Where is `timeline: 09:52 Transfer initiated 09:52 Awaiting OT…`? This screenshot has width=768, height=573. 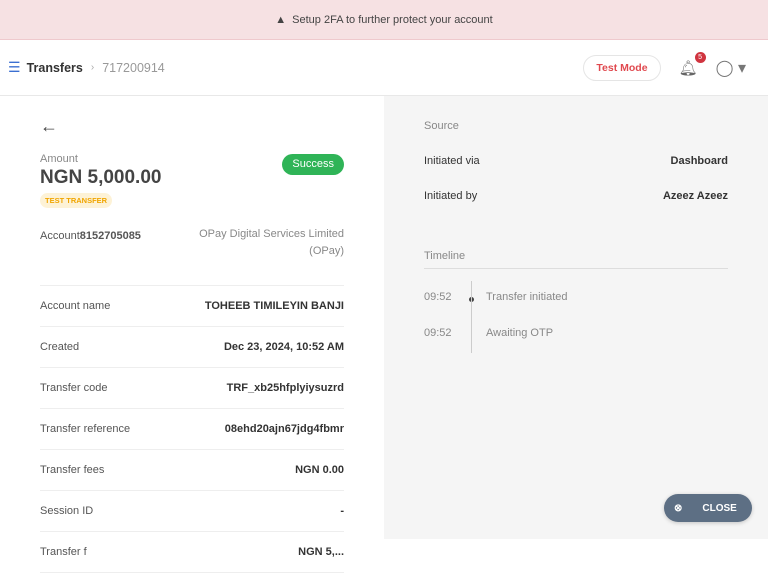
timeline: 09:52 Transfer initiated 09:52 Awaiting OT… is located at coordinates (576, 317).